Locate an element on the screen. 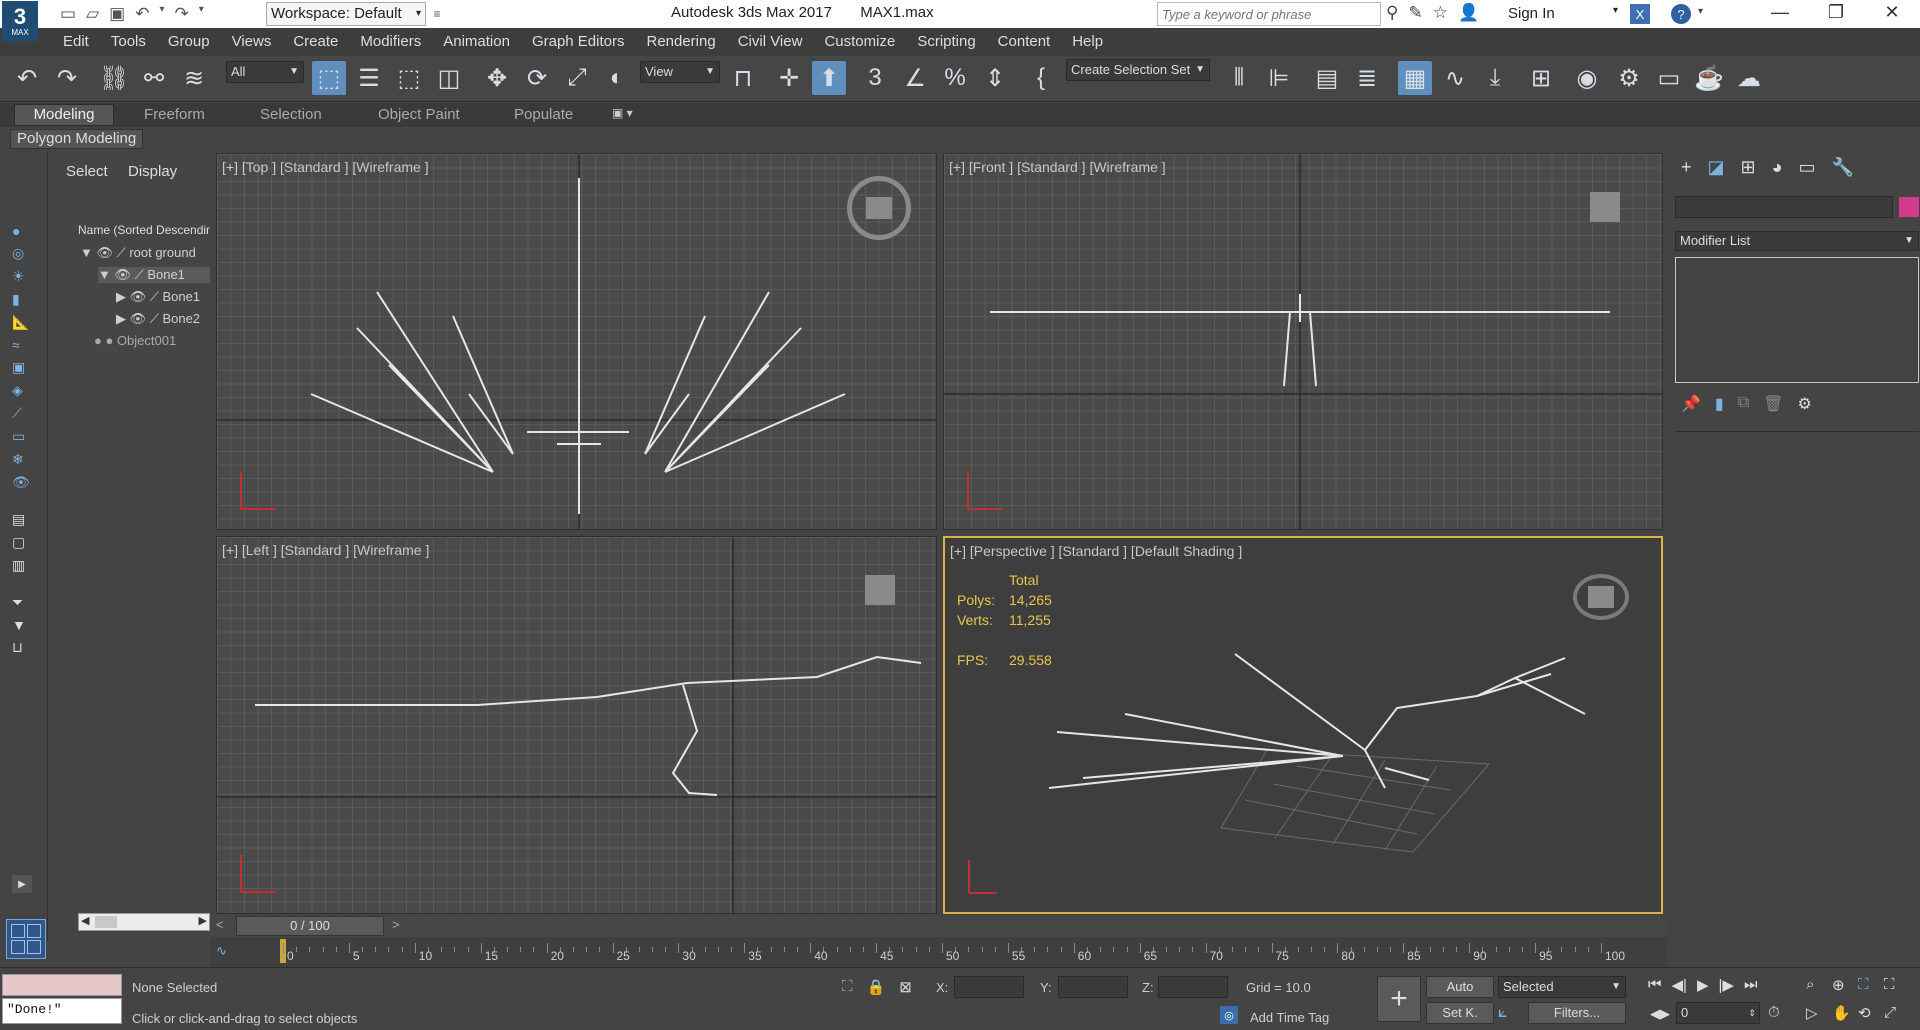 This screenshot has width=1920, height=1030. spinner-snap-icon: ⇕ is located at coordinates (995, 78).